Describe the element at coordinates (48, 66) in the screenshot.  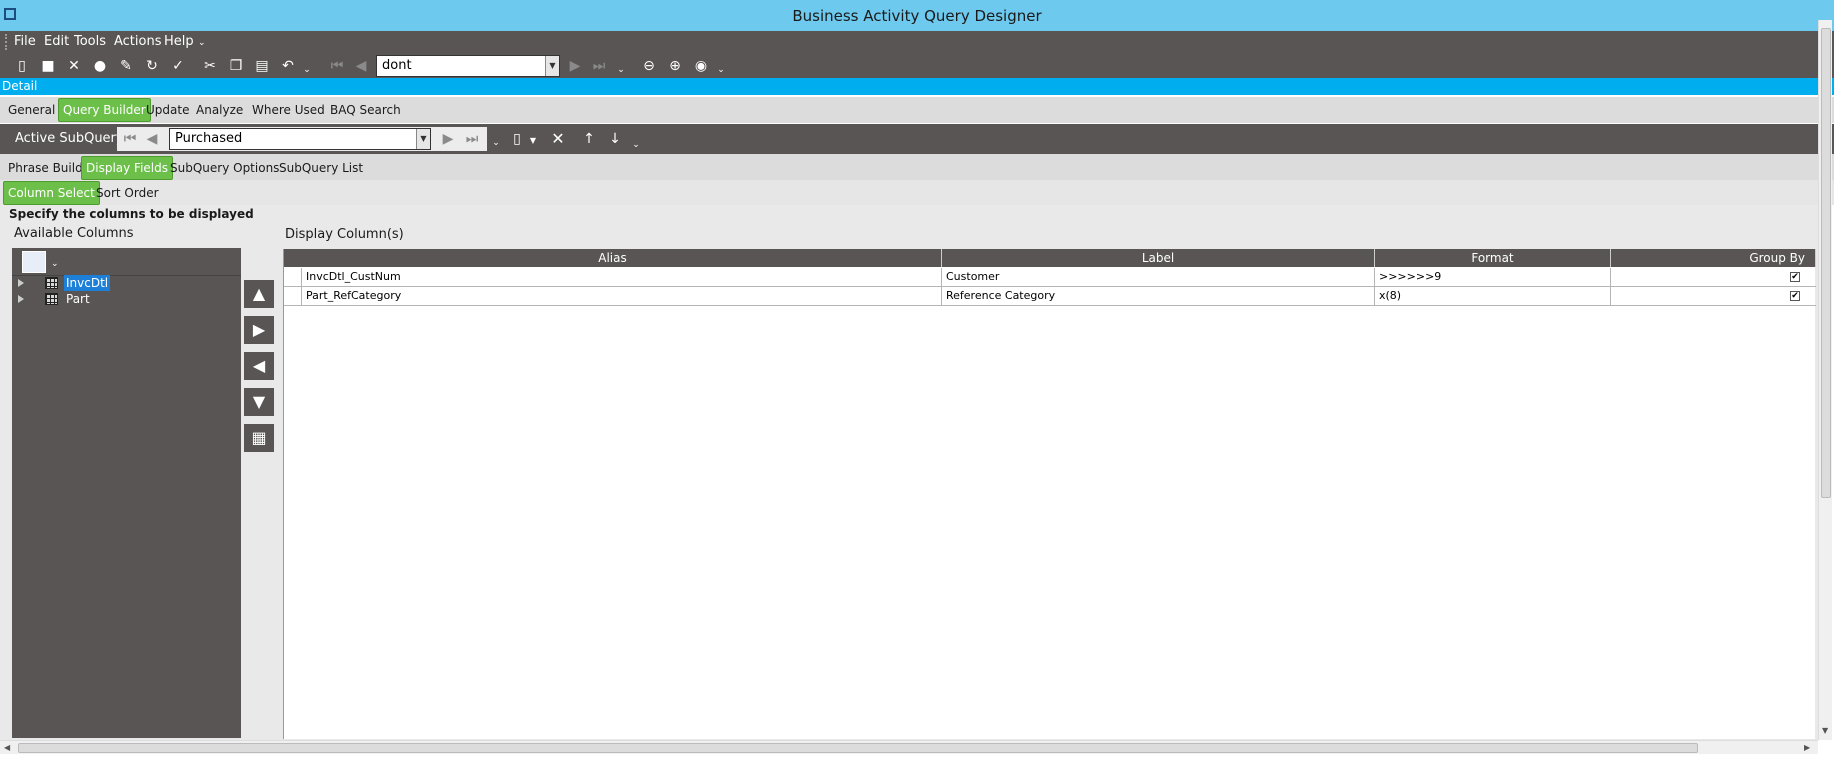
I see `save-icon: ■` at that location.